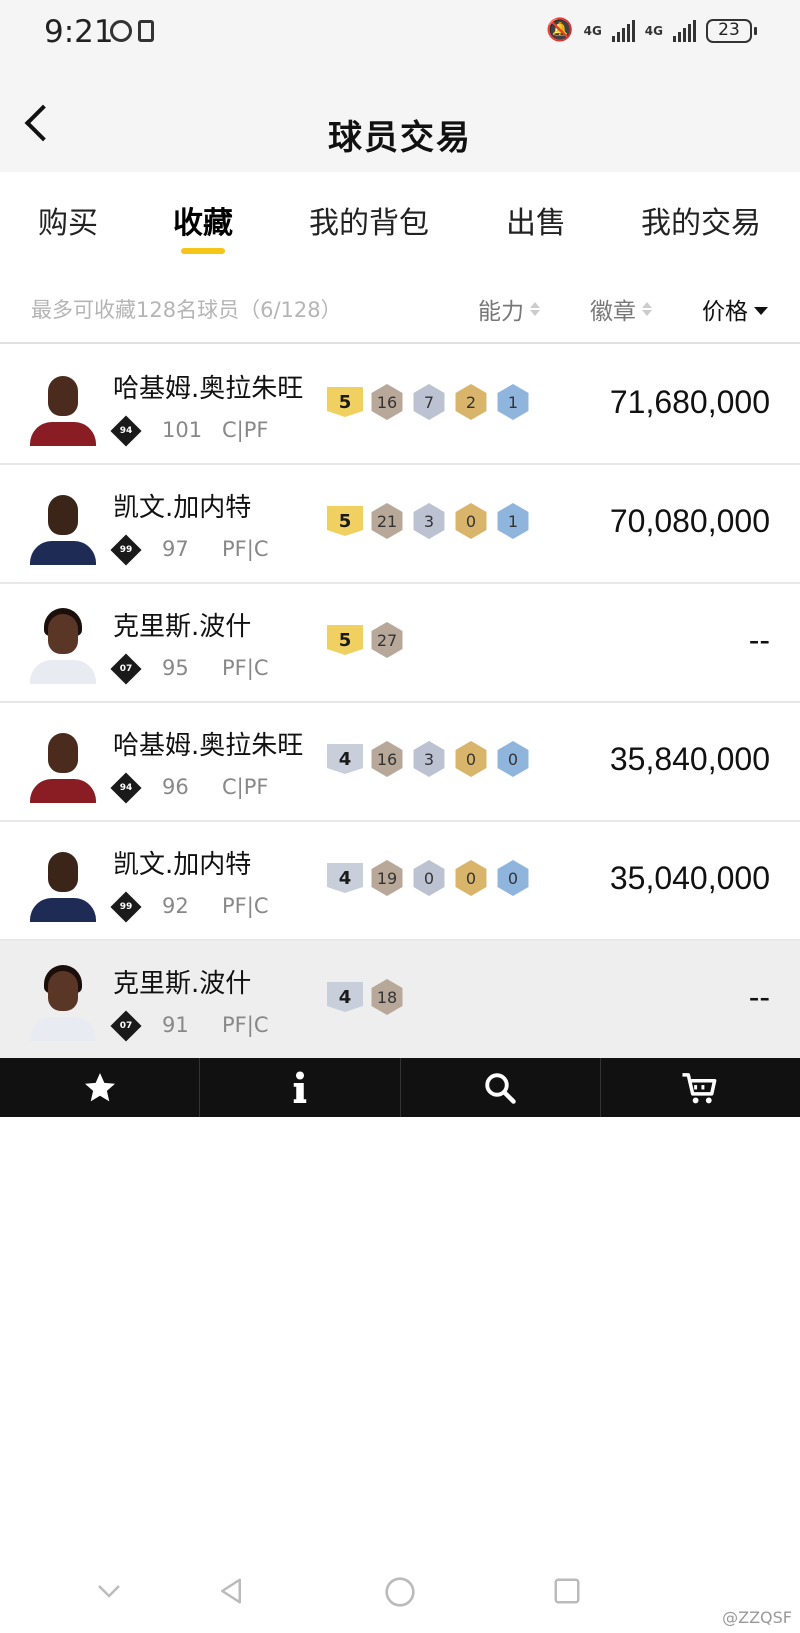  I want to click on active-tab-indicator, so click(203, 251).